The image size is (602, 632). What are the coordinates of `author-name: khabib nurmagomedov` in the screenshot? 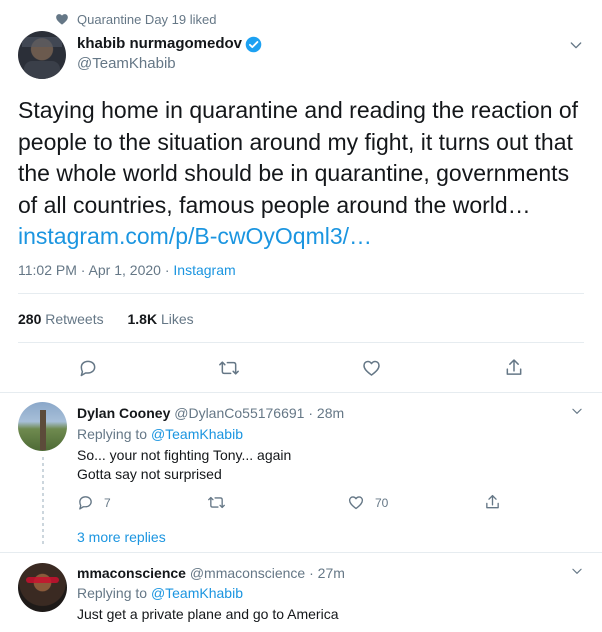 It's located at (159, 43).